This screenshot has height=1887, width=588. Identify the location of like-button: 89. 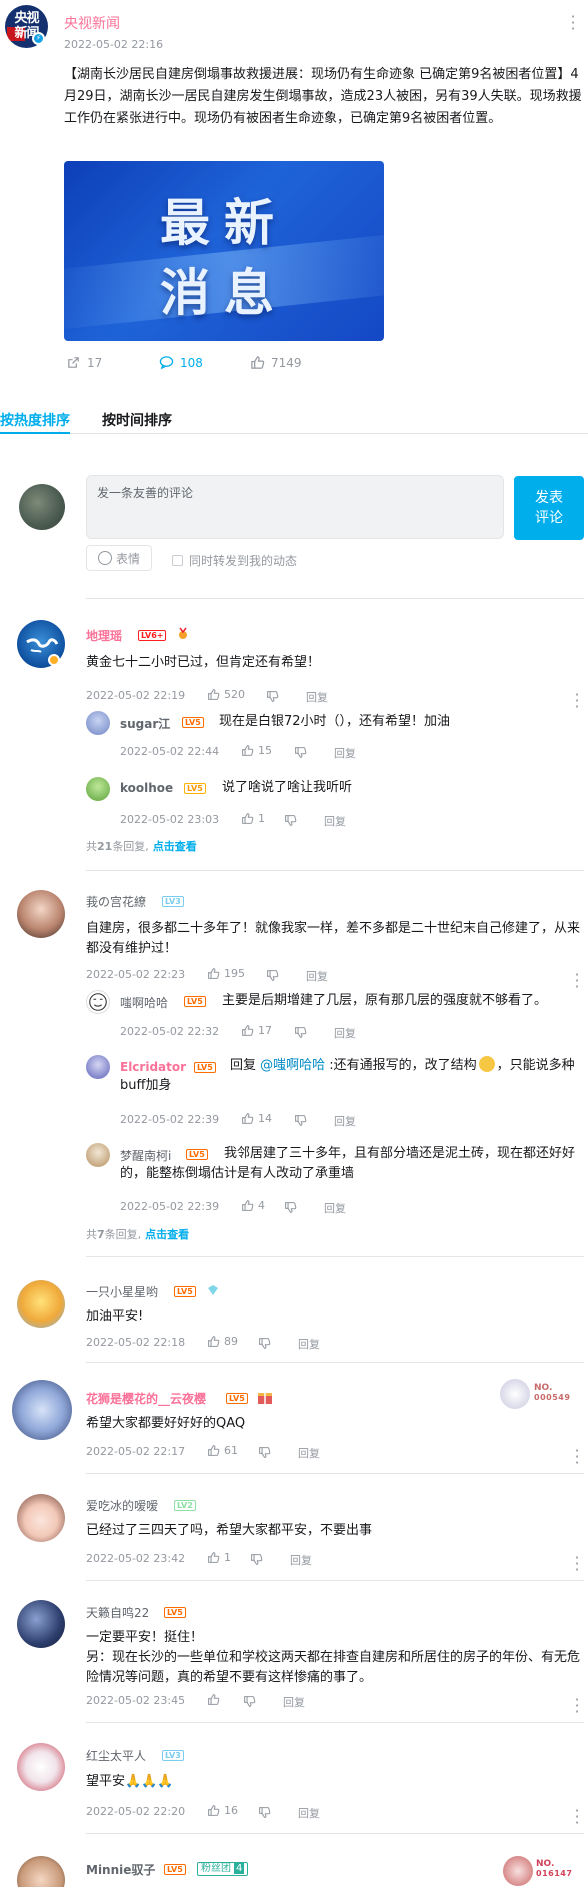
(222, 1341).